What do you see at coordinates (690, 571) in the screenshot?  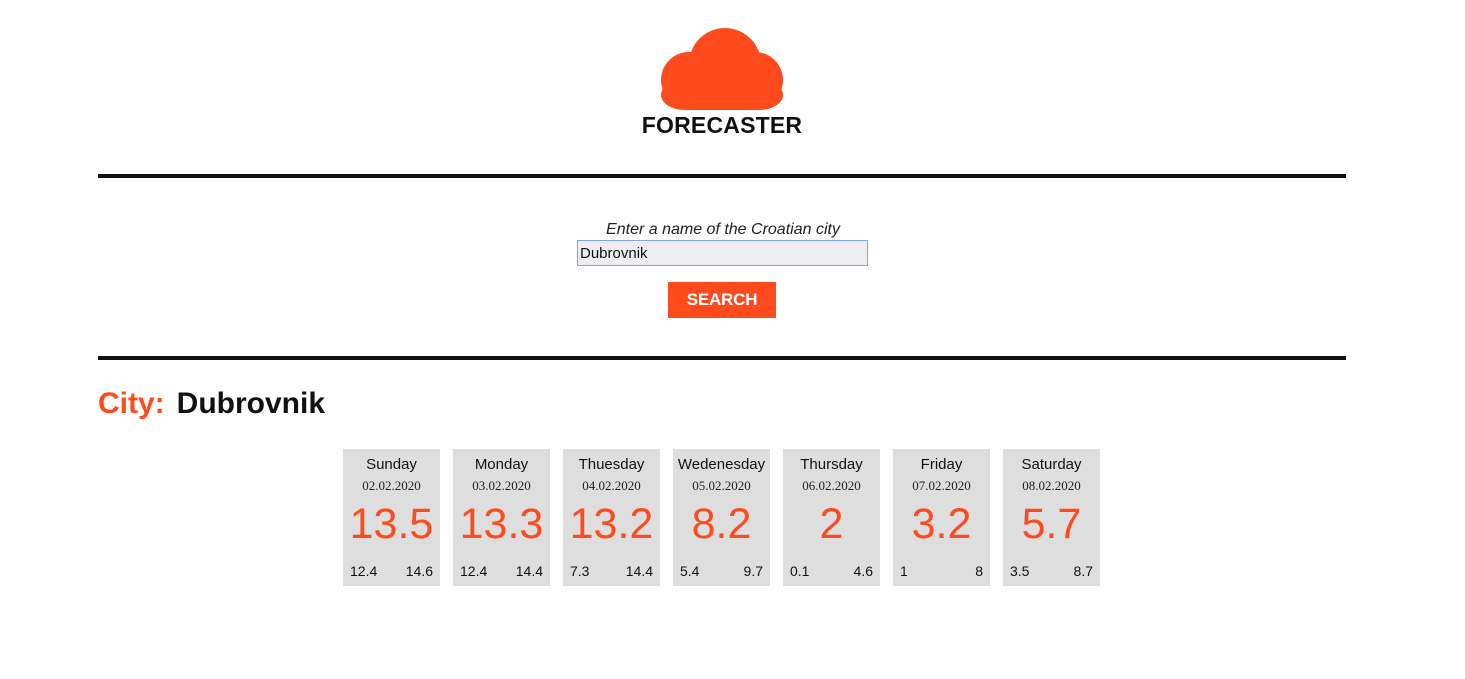 I see `day-min-temperature: 5.4` at bounding box center [690, 571].